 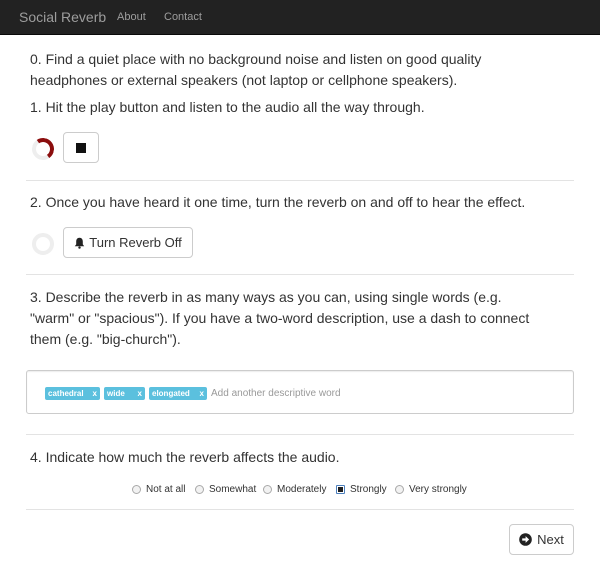 I want to click on stop-button, so click(x=81, y=147).